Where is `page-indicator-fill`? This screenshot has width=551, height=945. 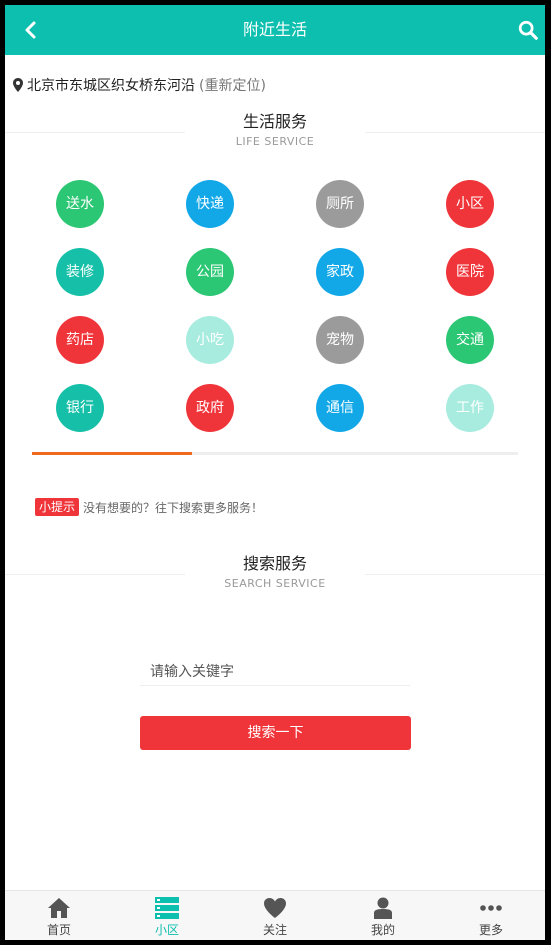
page-indicator-fill is located at coordinates (112, 453).